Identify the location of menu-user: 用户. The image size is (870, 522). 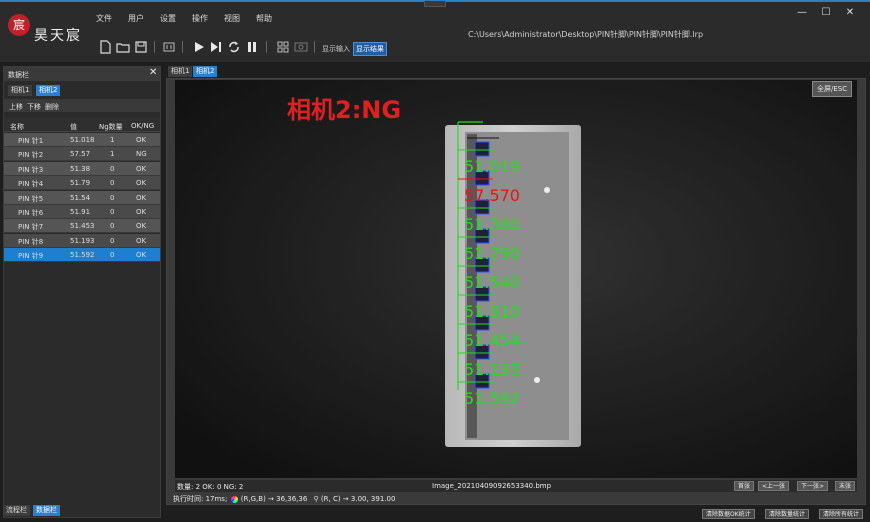
(136, 18).